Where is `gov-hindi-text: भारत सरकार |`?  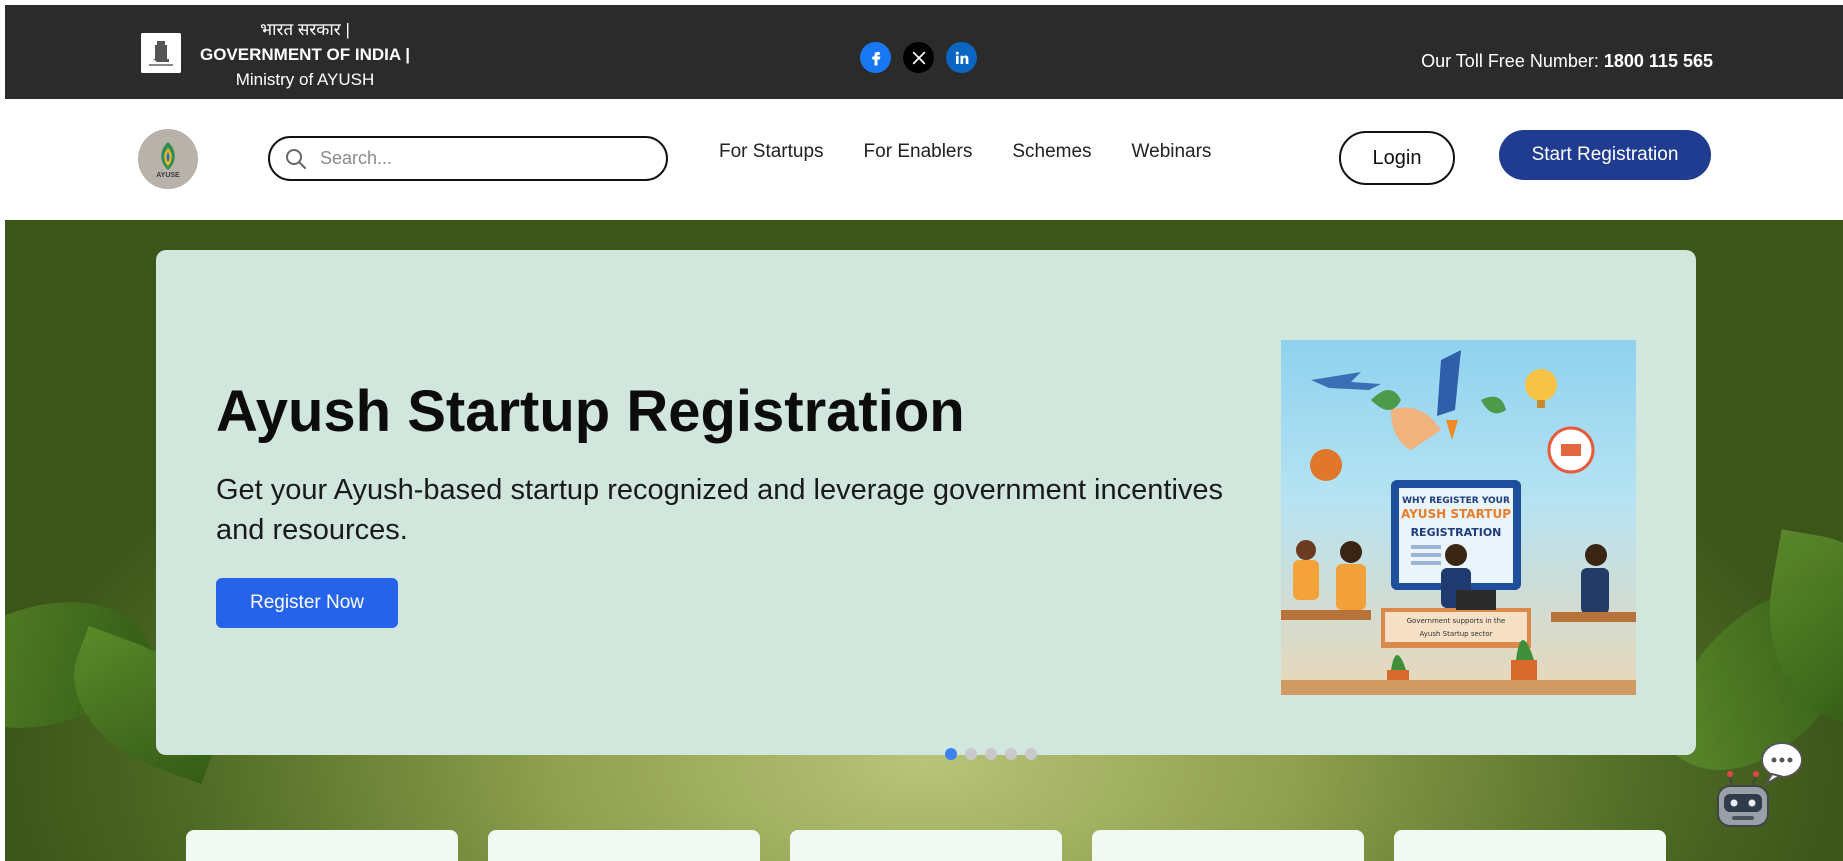 gov-hindi-text: भारत सरकार | is located at coordinates (305, 29).